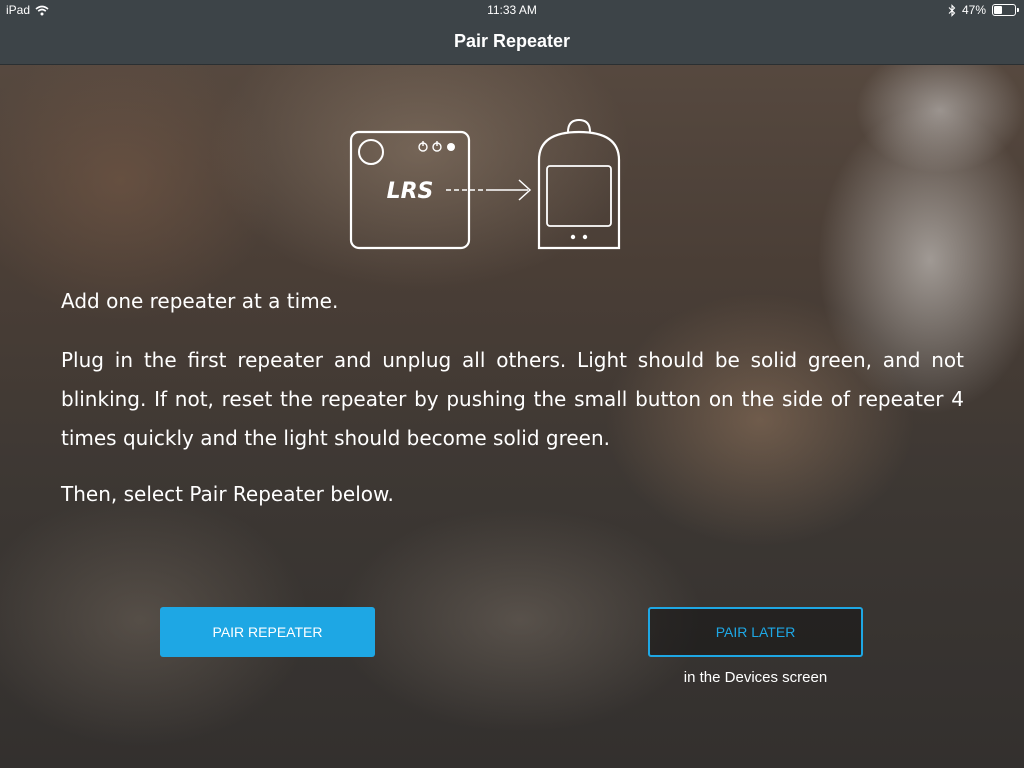  Describe the element at coordinates (267, 632) in the screenshot. I see `pair-repeater-button: PAIR REPEATER` at that location.